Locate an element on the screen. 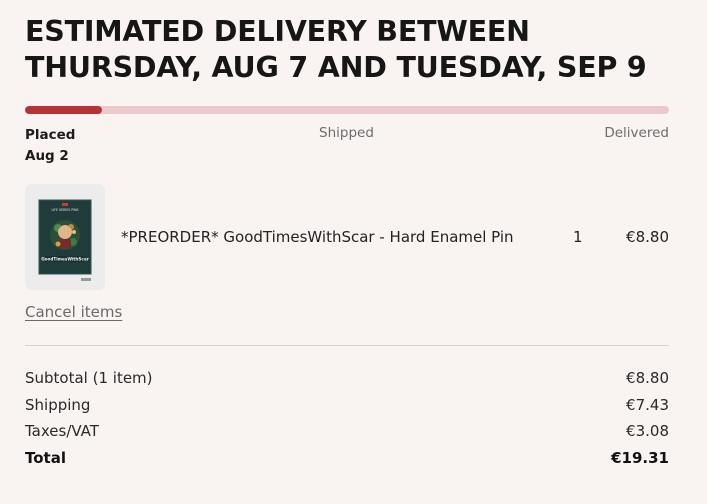  delivery-progress-bar is located at coordinates (347, 110).